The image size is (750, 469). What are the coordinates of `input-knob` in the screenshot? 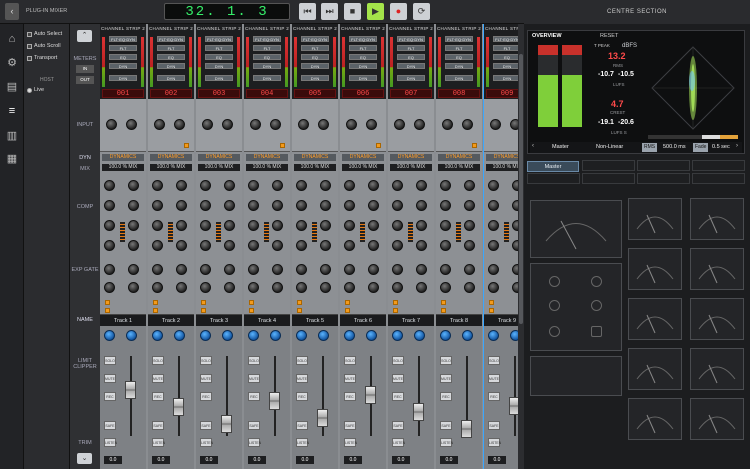 It's located at (111, 124).